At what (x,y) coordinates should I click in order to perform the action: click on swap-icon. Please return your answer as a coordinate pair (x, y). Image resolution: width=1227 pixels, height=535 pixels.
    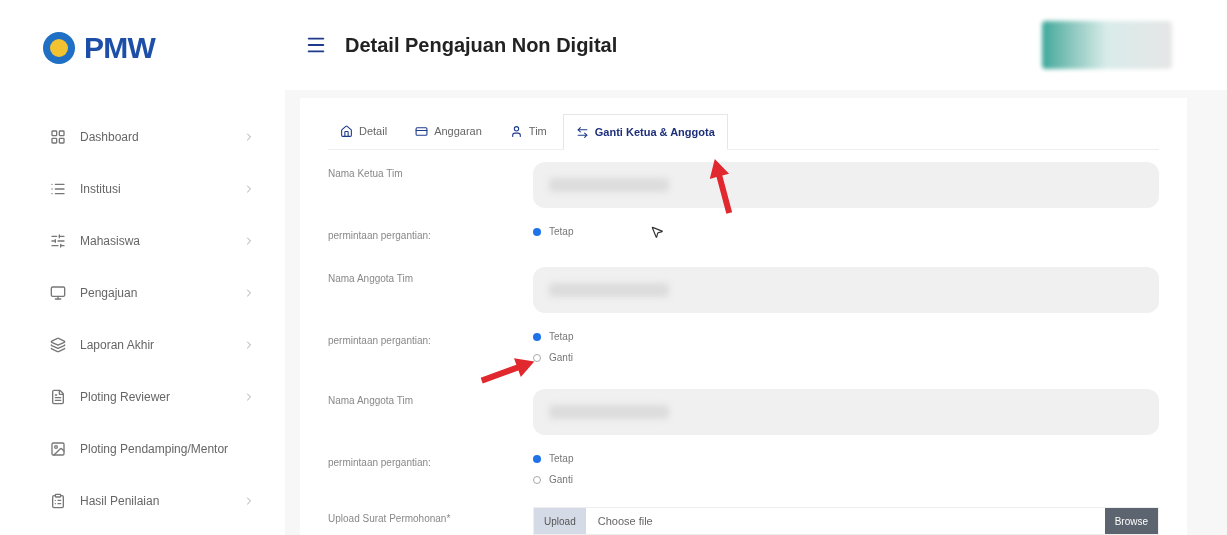
    Looking at the image, I should click on (582, 132).